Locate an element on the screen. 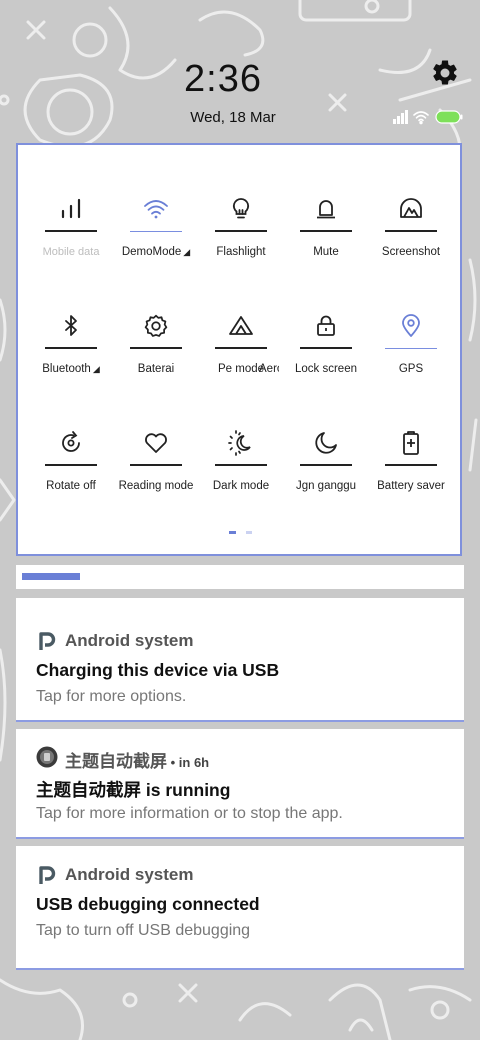 This screenshot has height=1040, width=480. tile-dark-mode: Dark mode is located at coordinates (241, 472).